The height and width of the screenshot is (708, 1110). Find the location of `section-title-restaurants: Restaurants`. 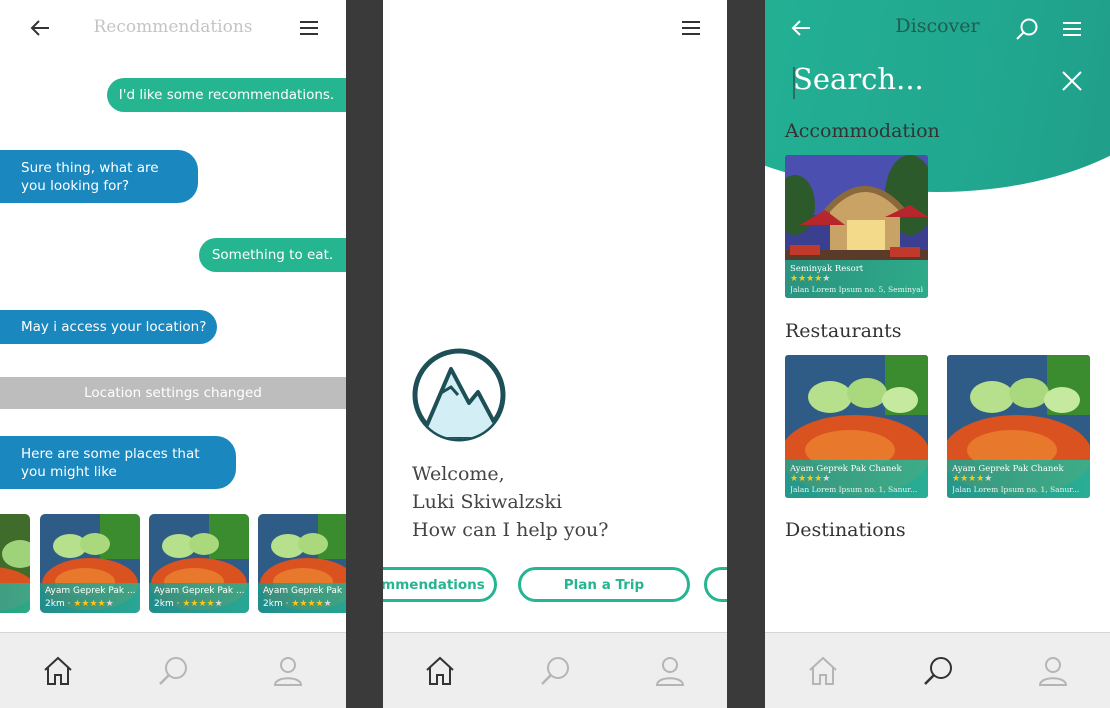

section-title-restaurants: Restaurants is located at coordinates (843, 331).